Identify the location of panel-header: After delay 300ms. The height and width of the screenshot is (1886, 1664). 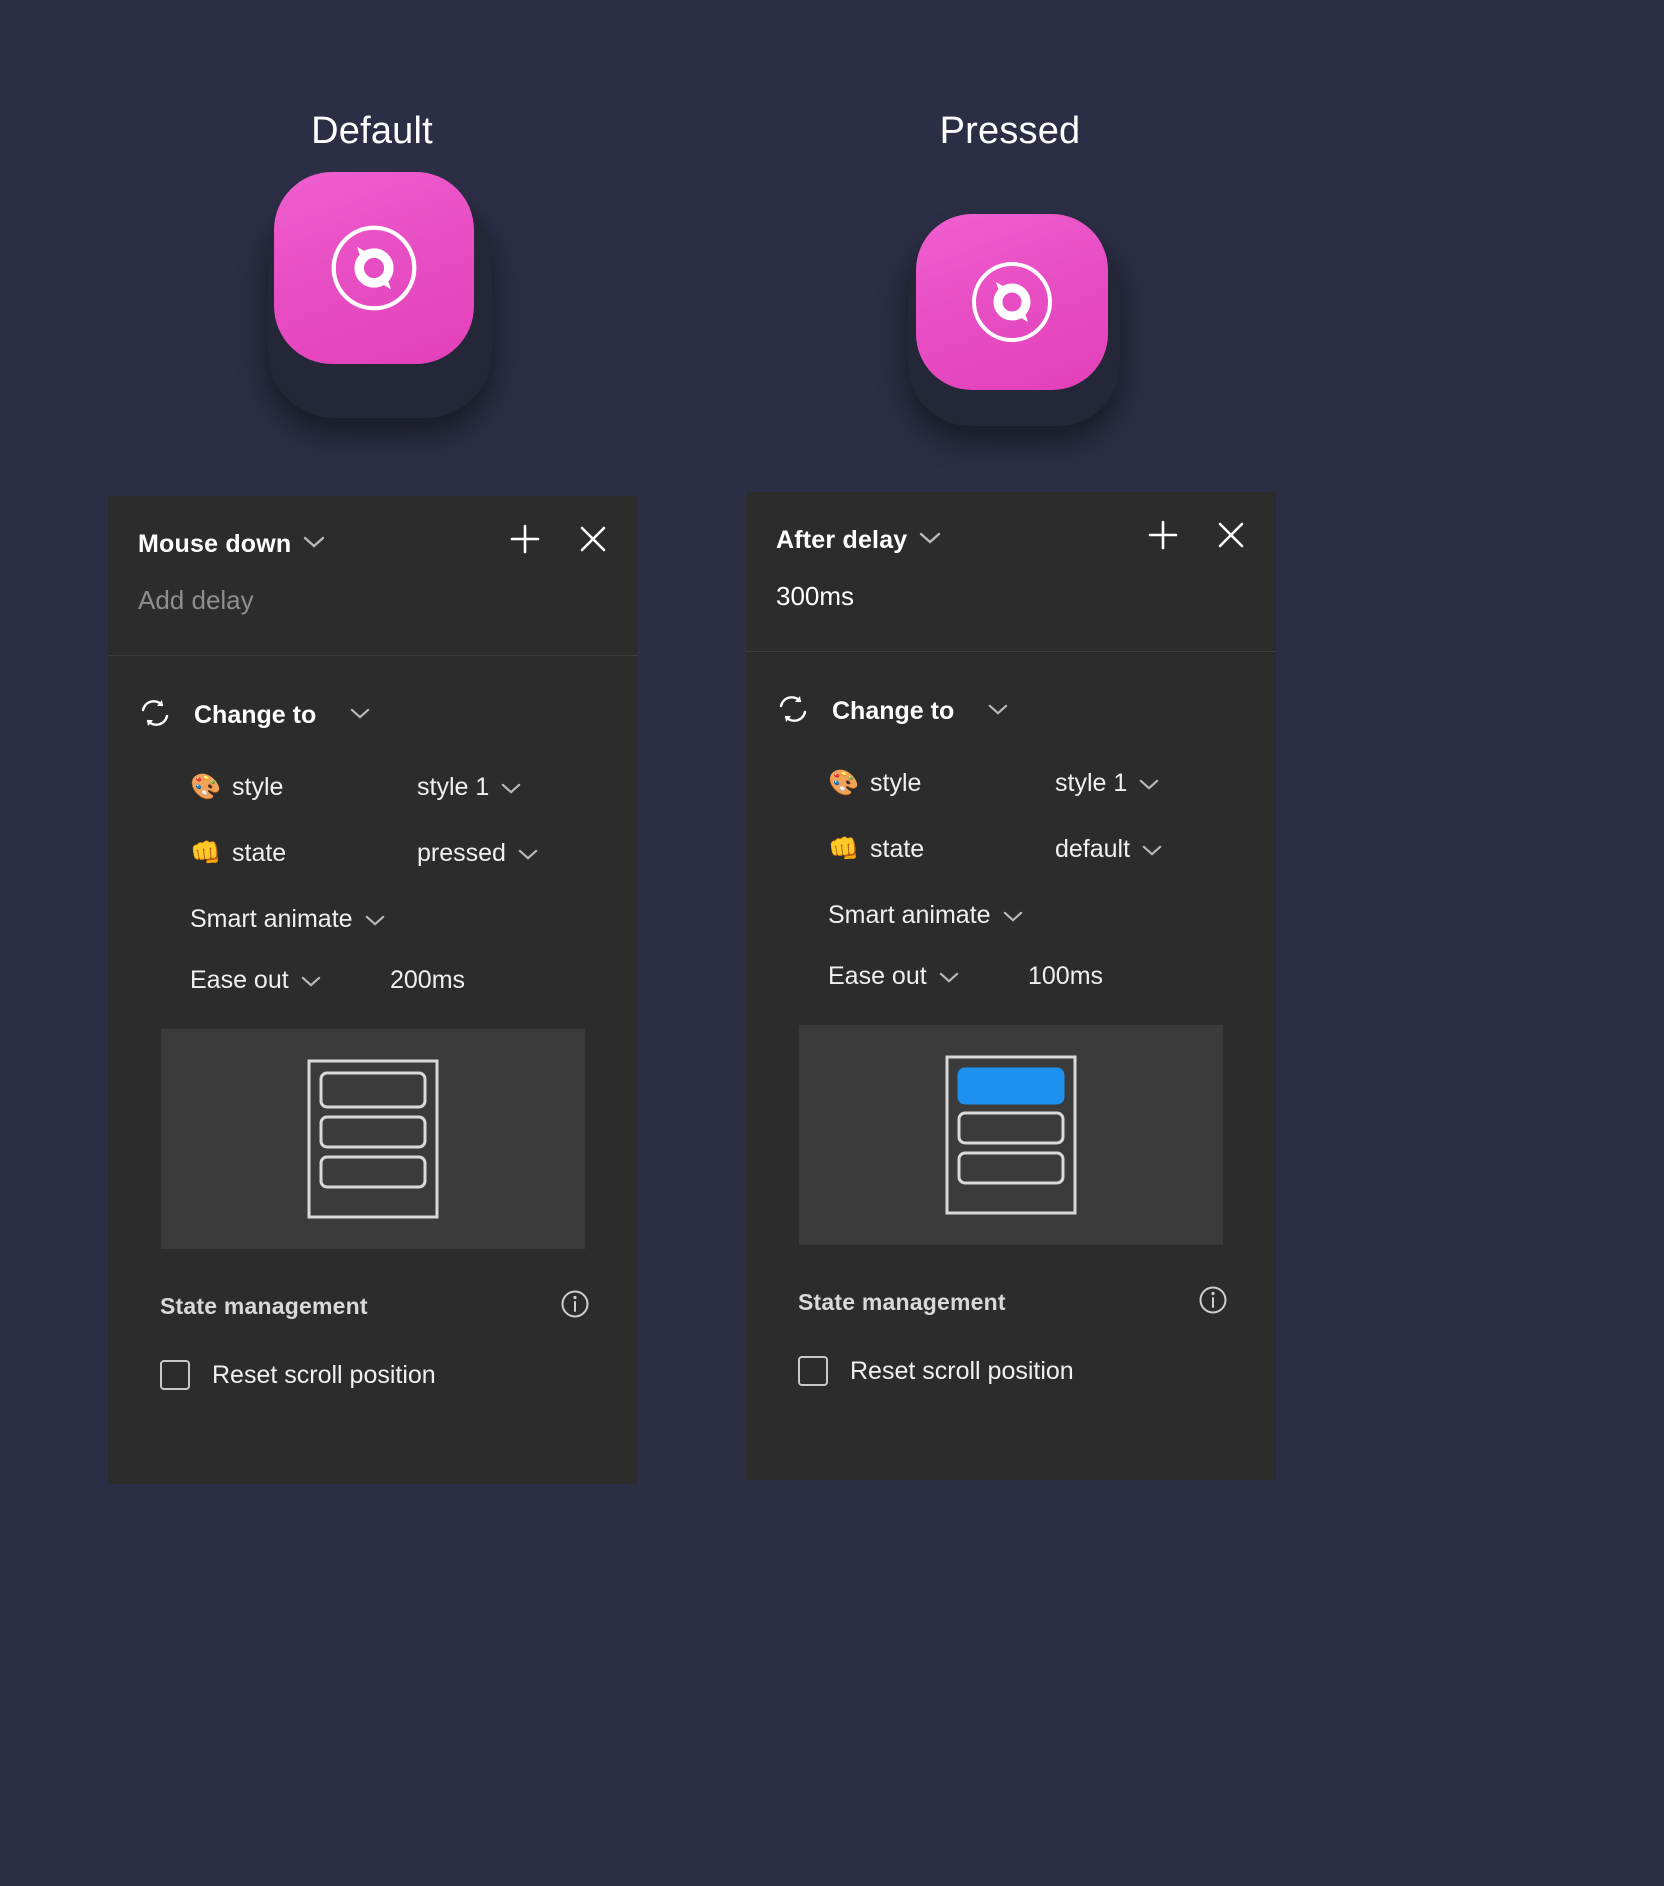
(1011, 572).